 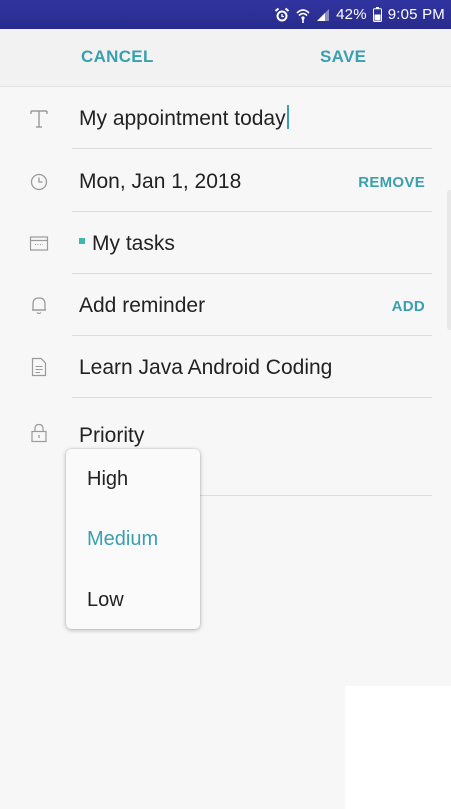 What do you see at coordinates (117, 57) in the screenshot?
I see `cancel-button: CANCEL` at bounding box center [117, 57].